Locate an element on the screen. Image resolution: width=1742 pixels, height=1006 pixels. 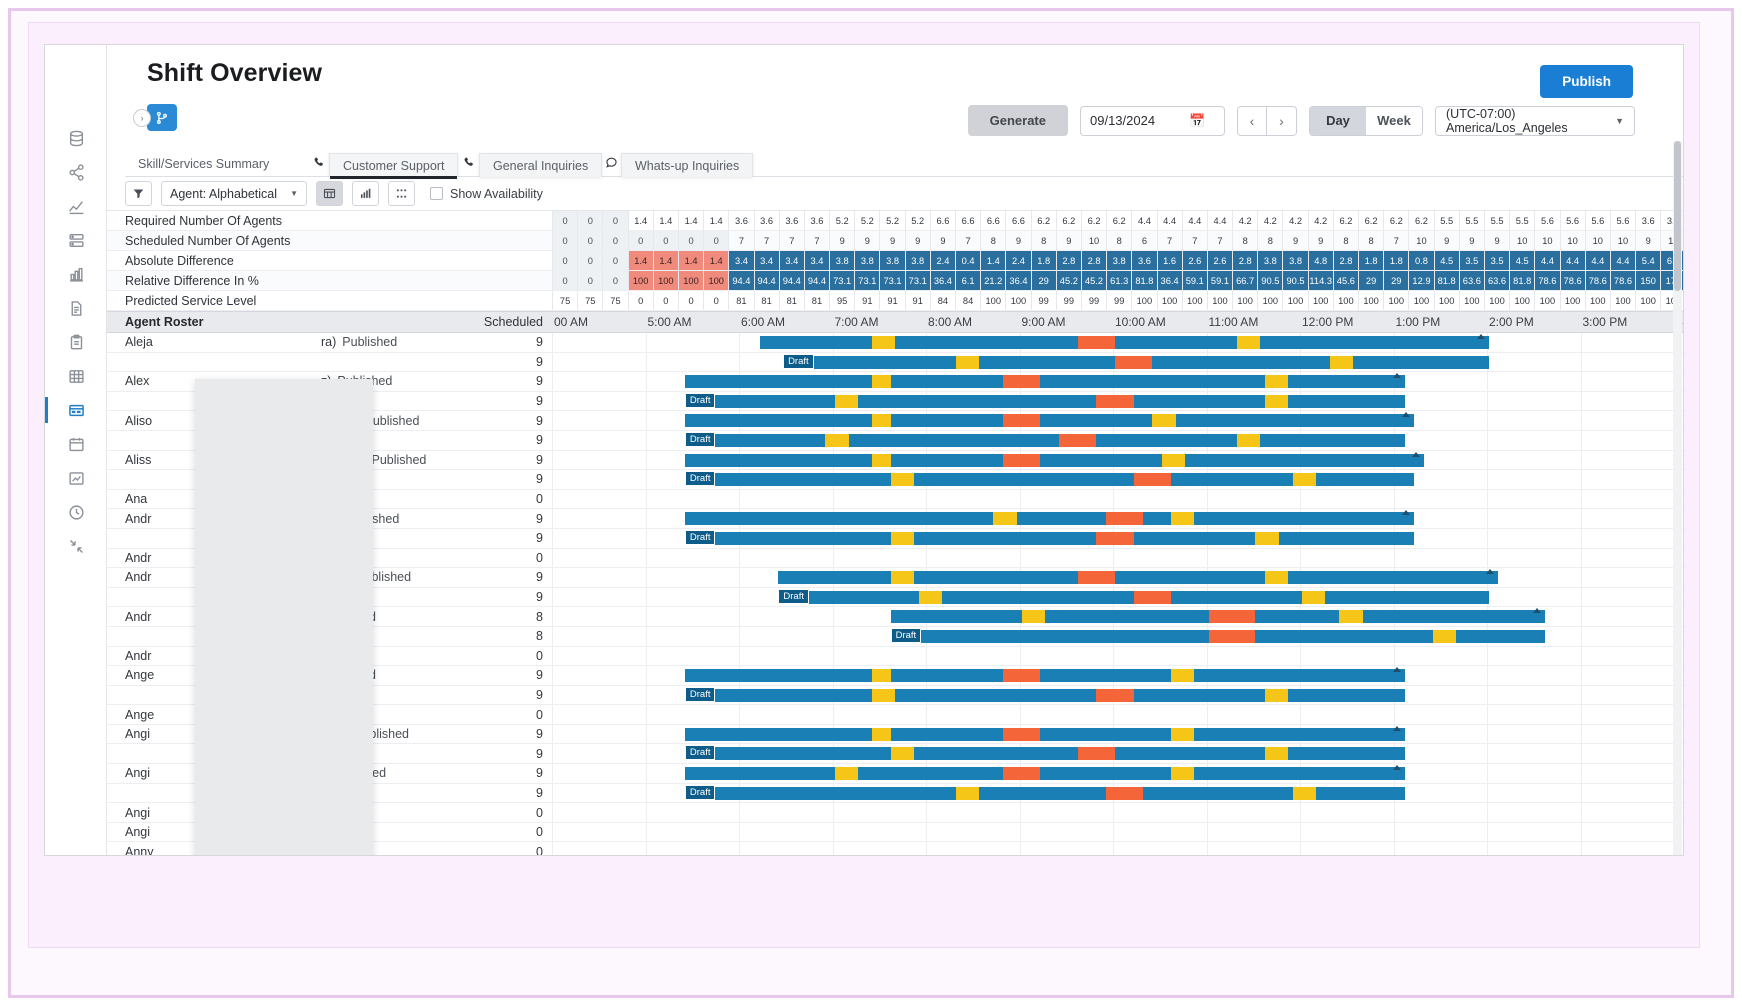
sidebar-collapse-toggle: › is located at coordinates (142, 118).